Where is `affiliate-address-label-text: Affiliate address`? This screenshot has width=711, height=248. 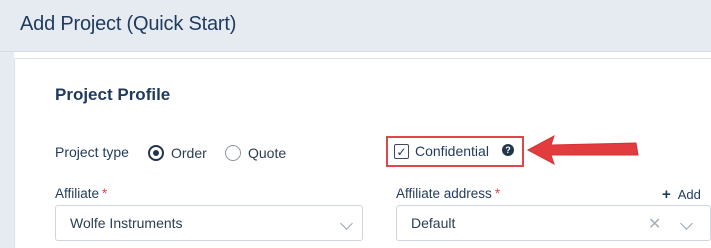
affiliate-address-label-text: Affiliate address is located at coordinates (444, 193).